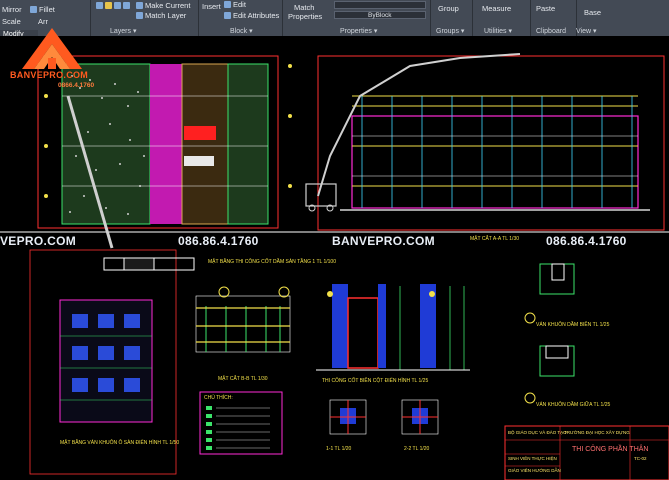 Image resolution: width=669 pixels, height=480 pixels. What do you see at coordinates (537, 432) in the screenshot?
I see `title-block-project: BỘ GIÁO DỤC VÀ ĐÀO TẠO` at bounding box center [537, 432].